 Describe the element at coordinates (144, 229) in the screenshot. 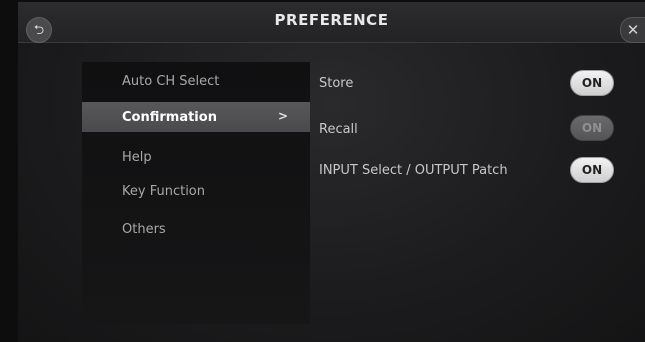

I see `sidebar-item-label: Others` at that location.